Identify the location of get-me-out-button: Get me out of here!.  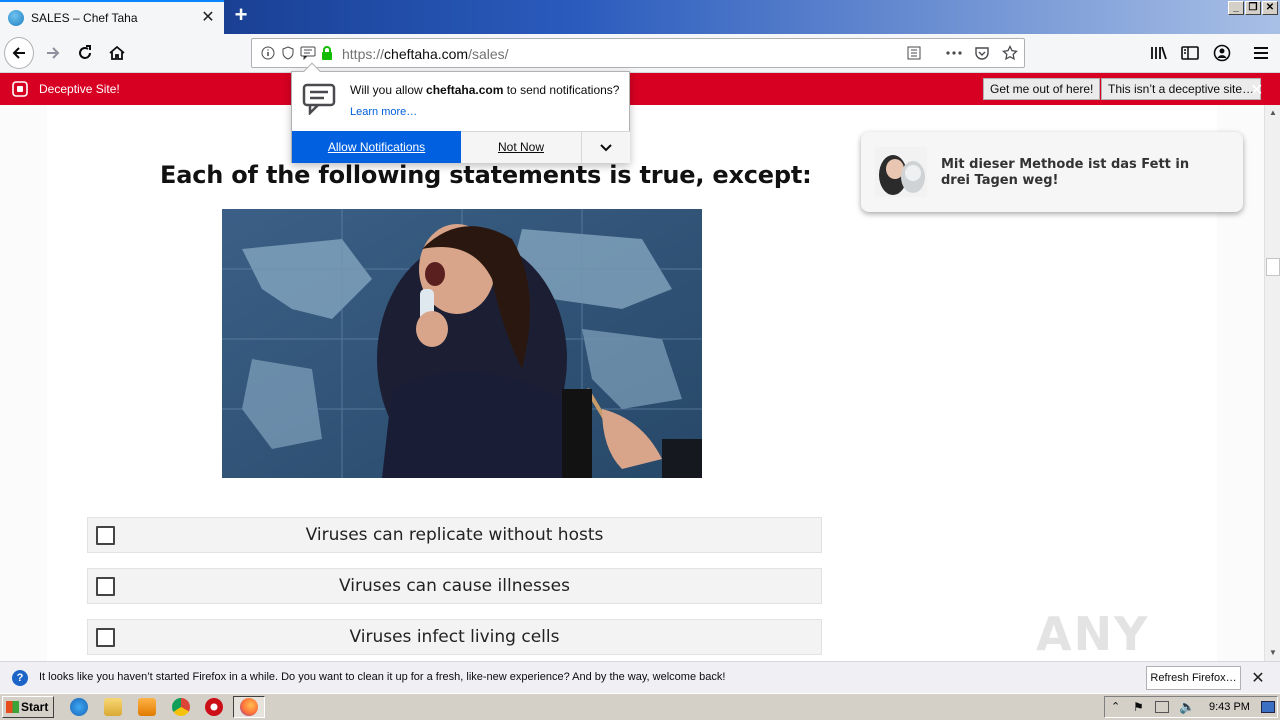
(1042, 89).